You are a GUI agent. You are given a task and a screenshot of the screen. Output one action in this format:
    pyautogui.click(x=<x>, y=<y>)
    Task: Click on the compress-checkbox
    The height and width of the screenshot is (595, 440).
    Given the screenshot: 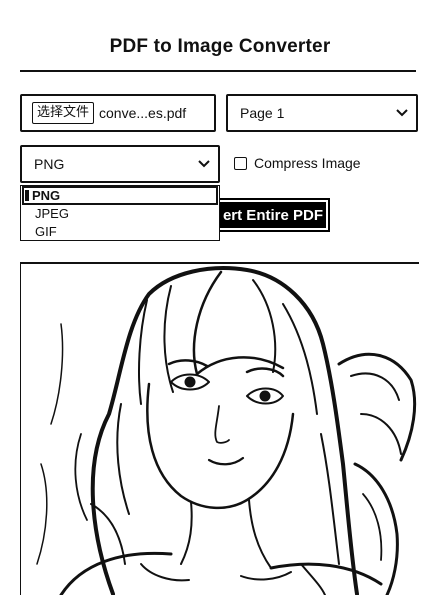 What is the action you would take?
    pyautogui.click(x=240, y=163)
    